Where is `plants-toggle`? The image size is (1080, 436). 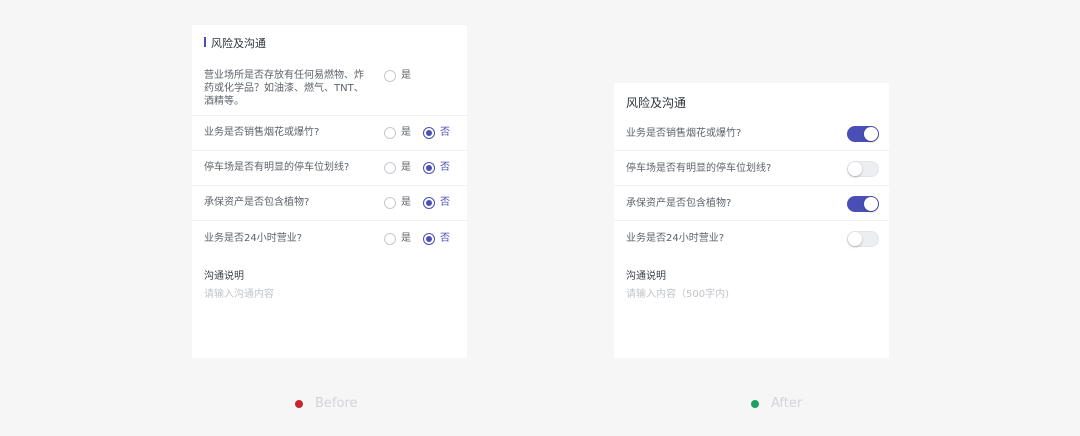 plants-toggle is located at coordinates (863, 204).